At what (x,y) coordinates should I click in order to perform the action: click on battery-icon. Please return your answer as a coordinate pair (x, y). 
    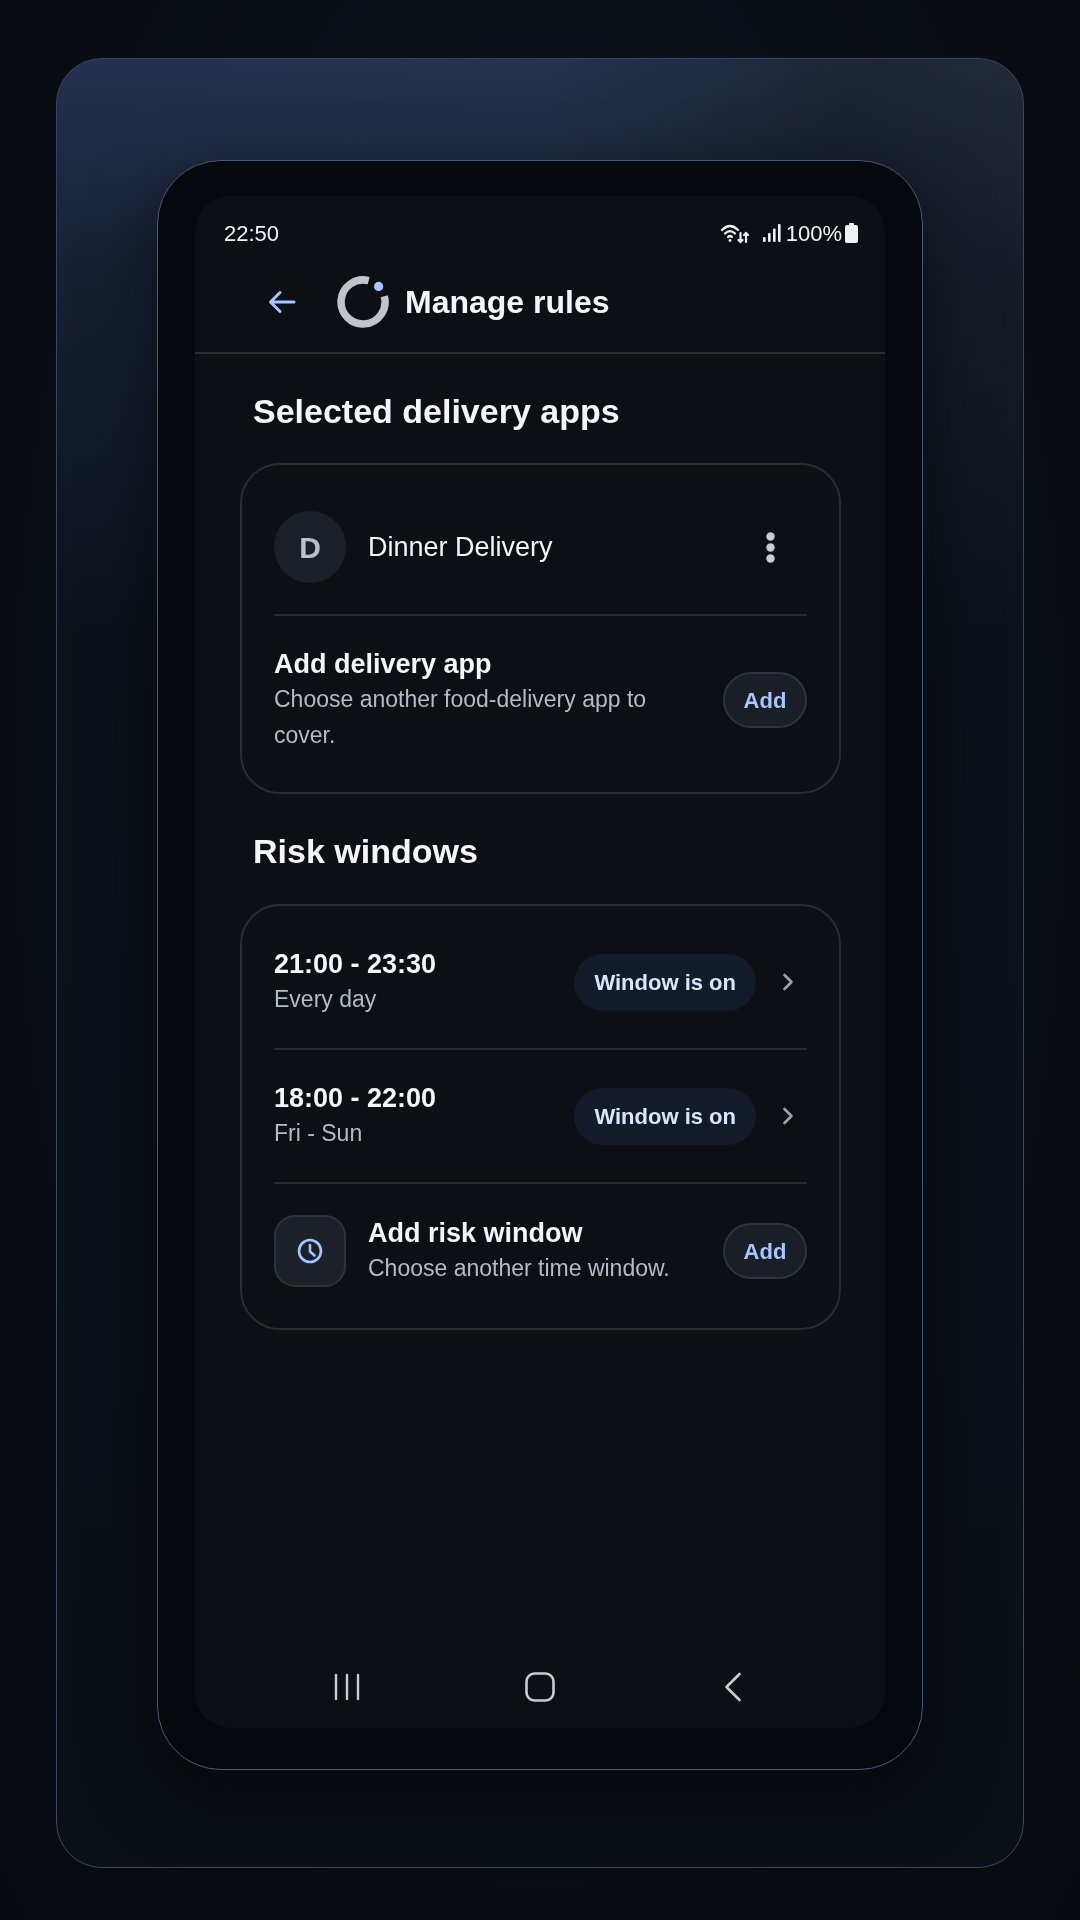
    Looking at the image, I should click on (851, 233).